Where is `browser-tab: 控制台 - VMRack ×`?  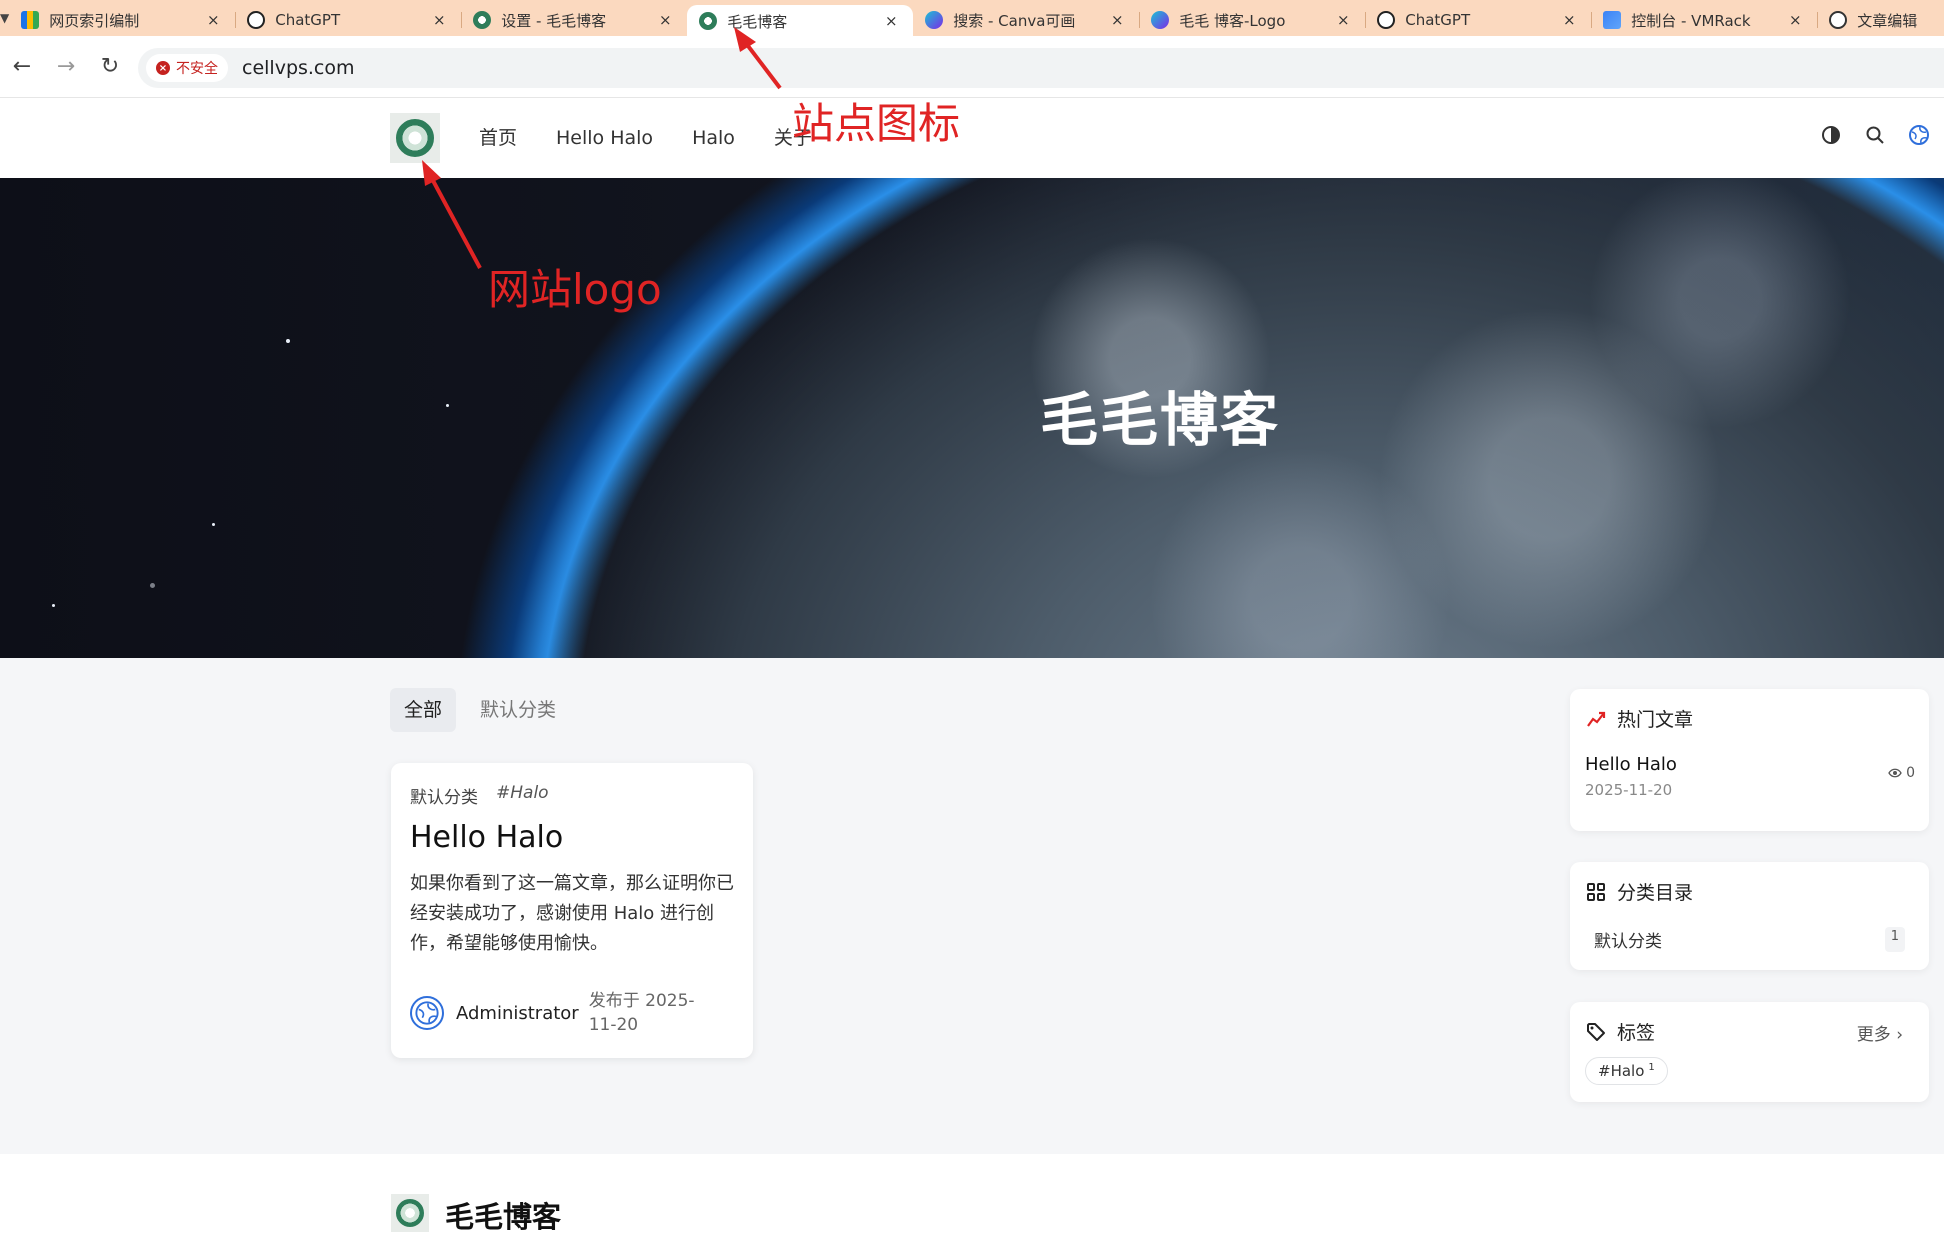 browser-tab: 控制台 - VMRack × is located at coordinates (1704, 20).